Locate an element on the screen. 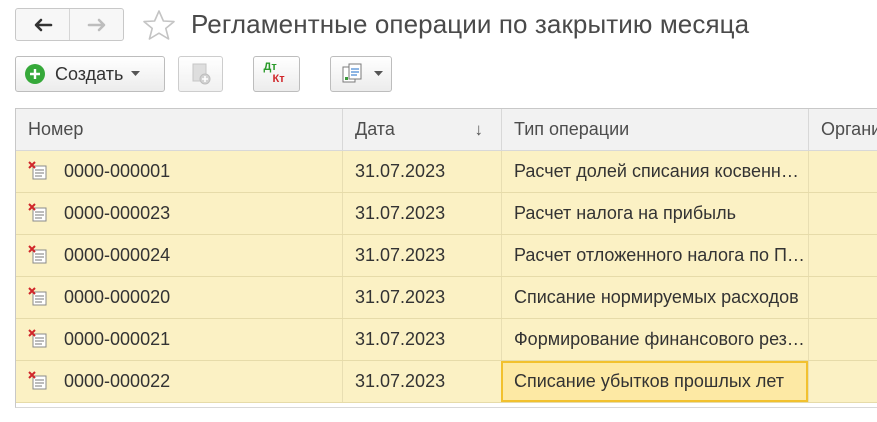 Image resolution: width=877 pixels, height=422 pixels. cell-operation-type-selected: Списание убытков прошлых лет is located at coordinates (654, 381).